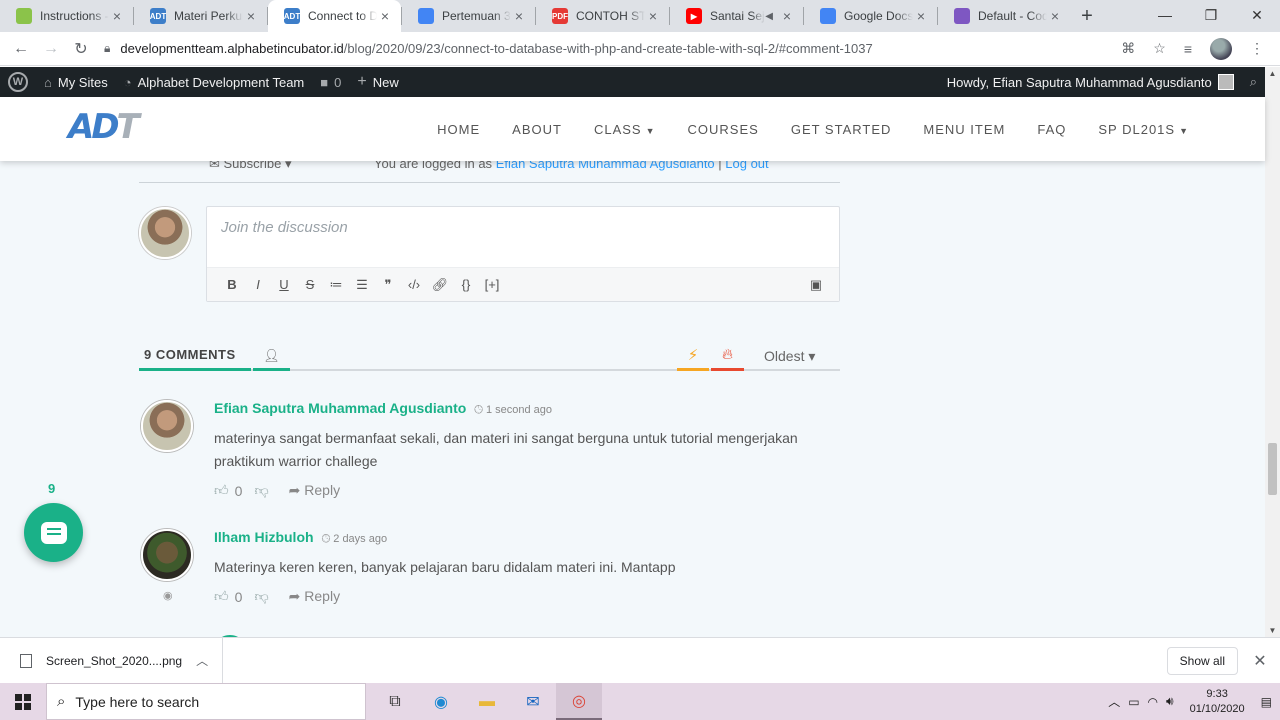 The width and height of the screenshot is (1280, 720). I want to click on tray-chevron-up-icon: ︿, so click(1114, 701).